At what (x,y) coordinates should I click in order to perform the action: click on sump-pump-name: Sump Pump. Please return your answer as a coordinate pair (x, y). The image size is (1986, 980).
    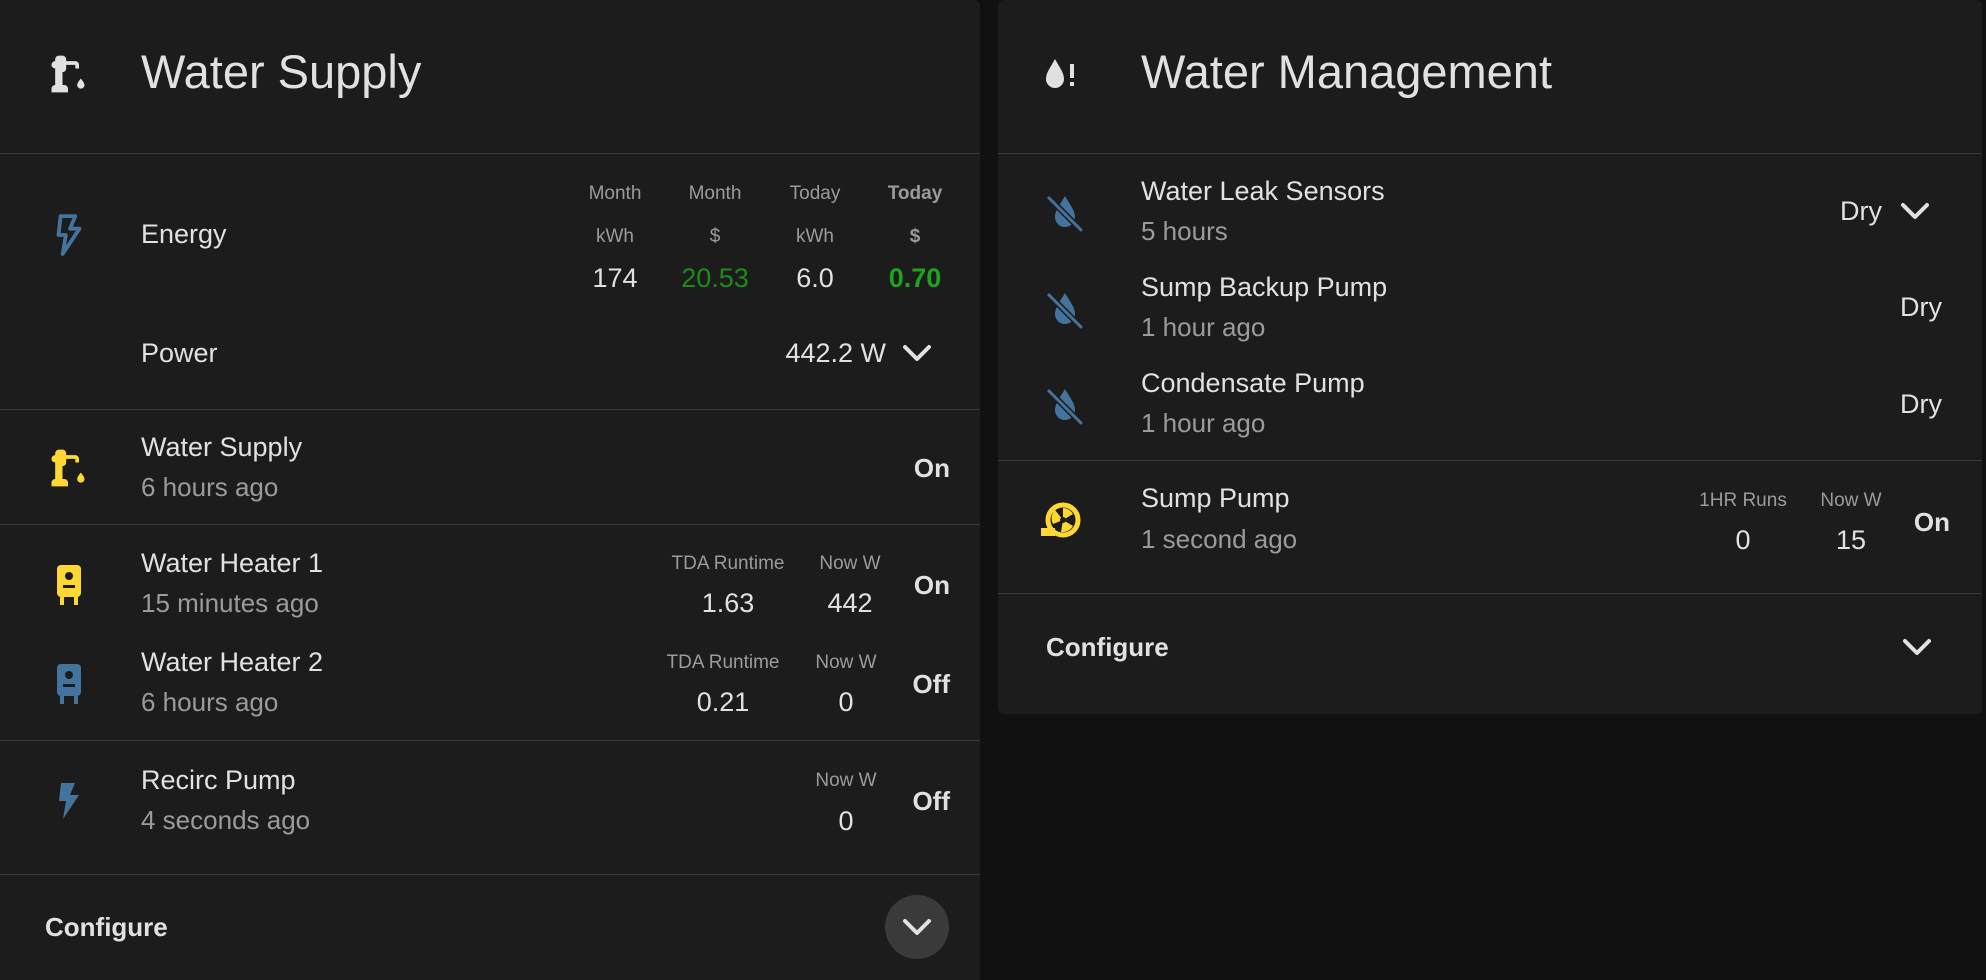
    Looking at the image, I should click on (1215, 498).